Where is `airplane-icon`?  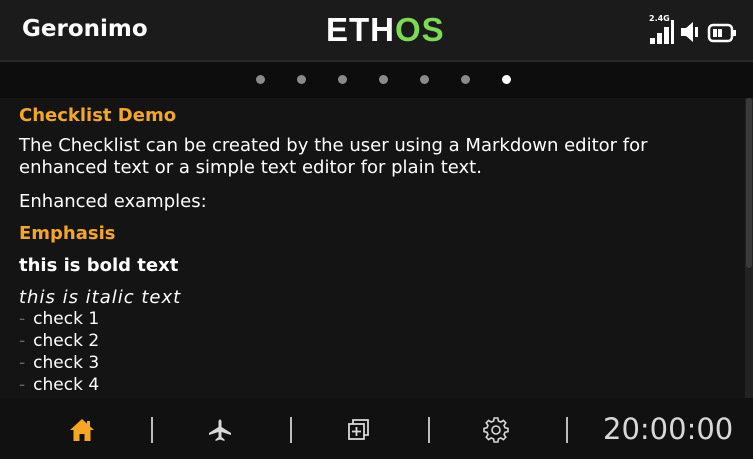
airplane-icon is located at coordinates (220, 430).